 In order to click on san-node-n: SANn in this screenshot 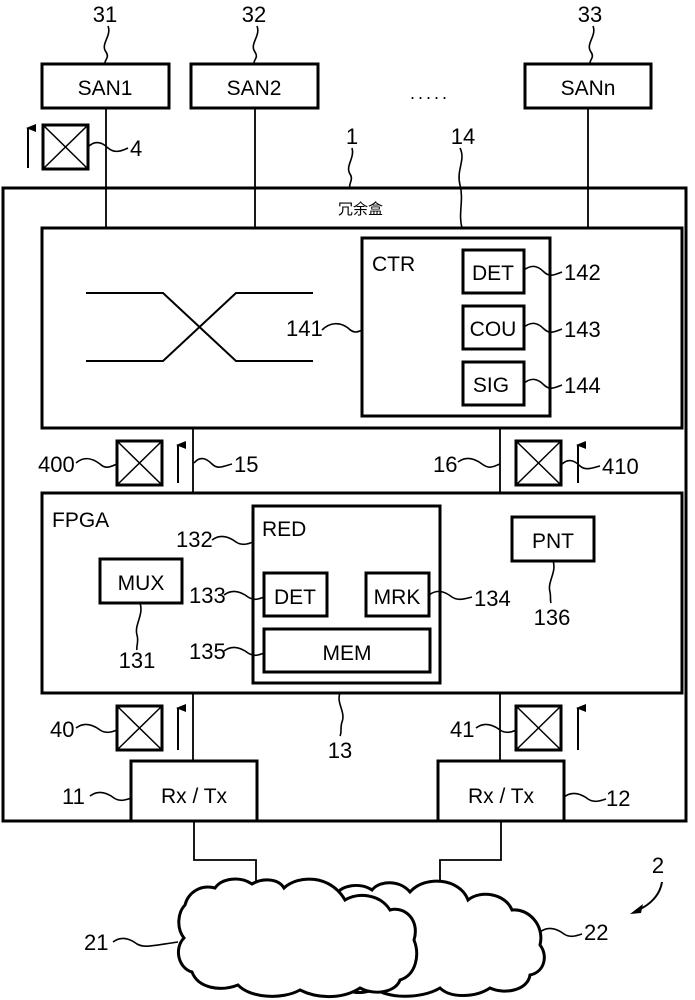, I will do `click(588, 86)`.